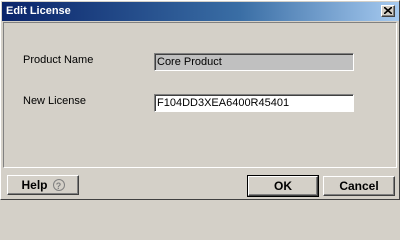 The image size is (400, 240). Describe the element at coordinates (38, 11) in the screenshot. I see `dialog-title: Edit License` at that location.